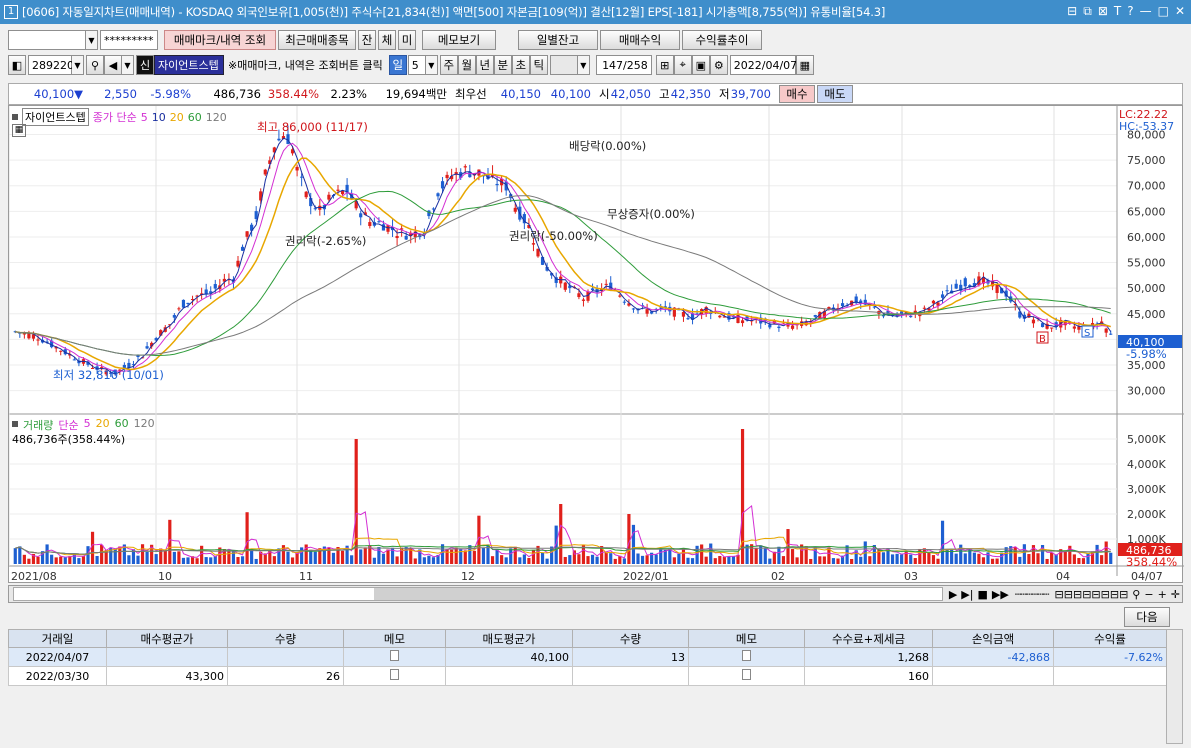 Image resolution: width=1191 pixels, height=748 pixels. I want to click on zoom-in-icon: +, so click(1162, 594).